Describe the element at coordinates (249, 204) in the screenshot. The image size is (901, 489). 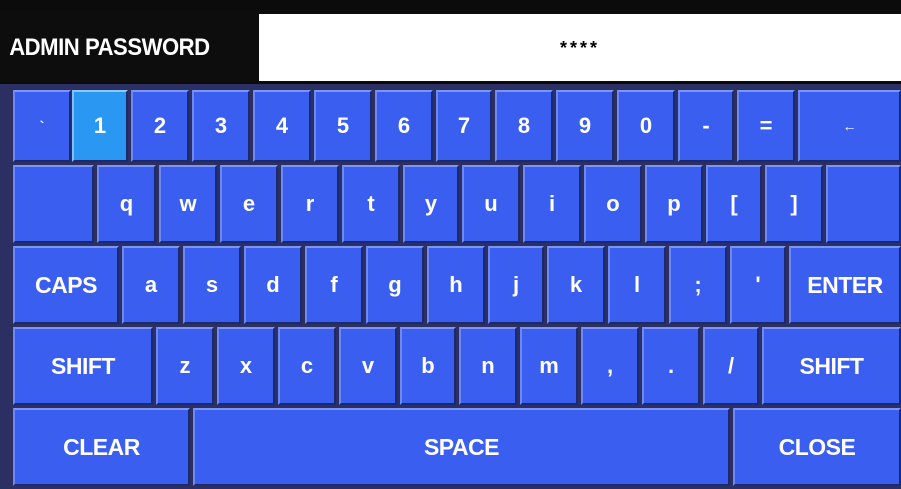
I see `key-e: e` at that location.